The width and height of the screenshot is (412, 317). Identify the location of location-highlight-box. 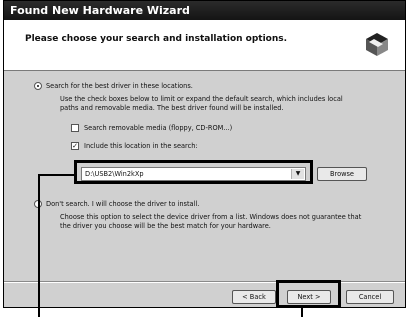
(193, 172).